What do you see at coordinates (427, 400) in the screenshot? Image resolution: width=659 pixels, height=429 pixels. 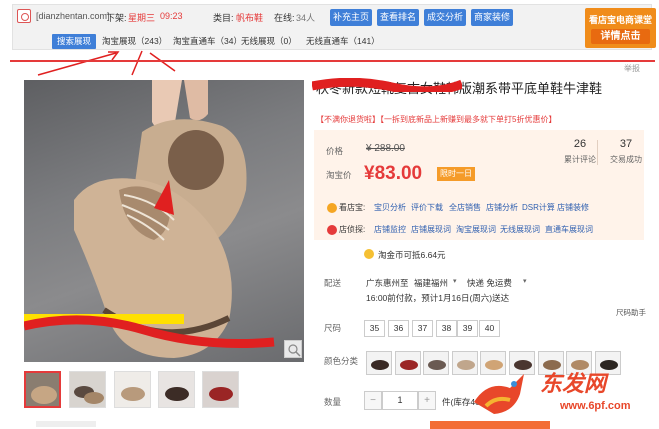 I see `qty-increase-button: +` at bounding box center [427, 400].